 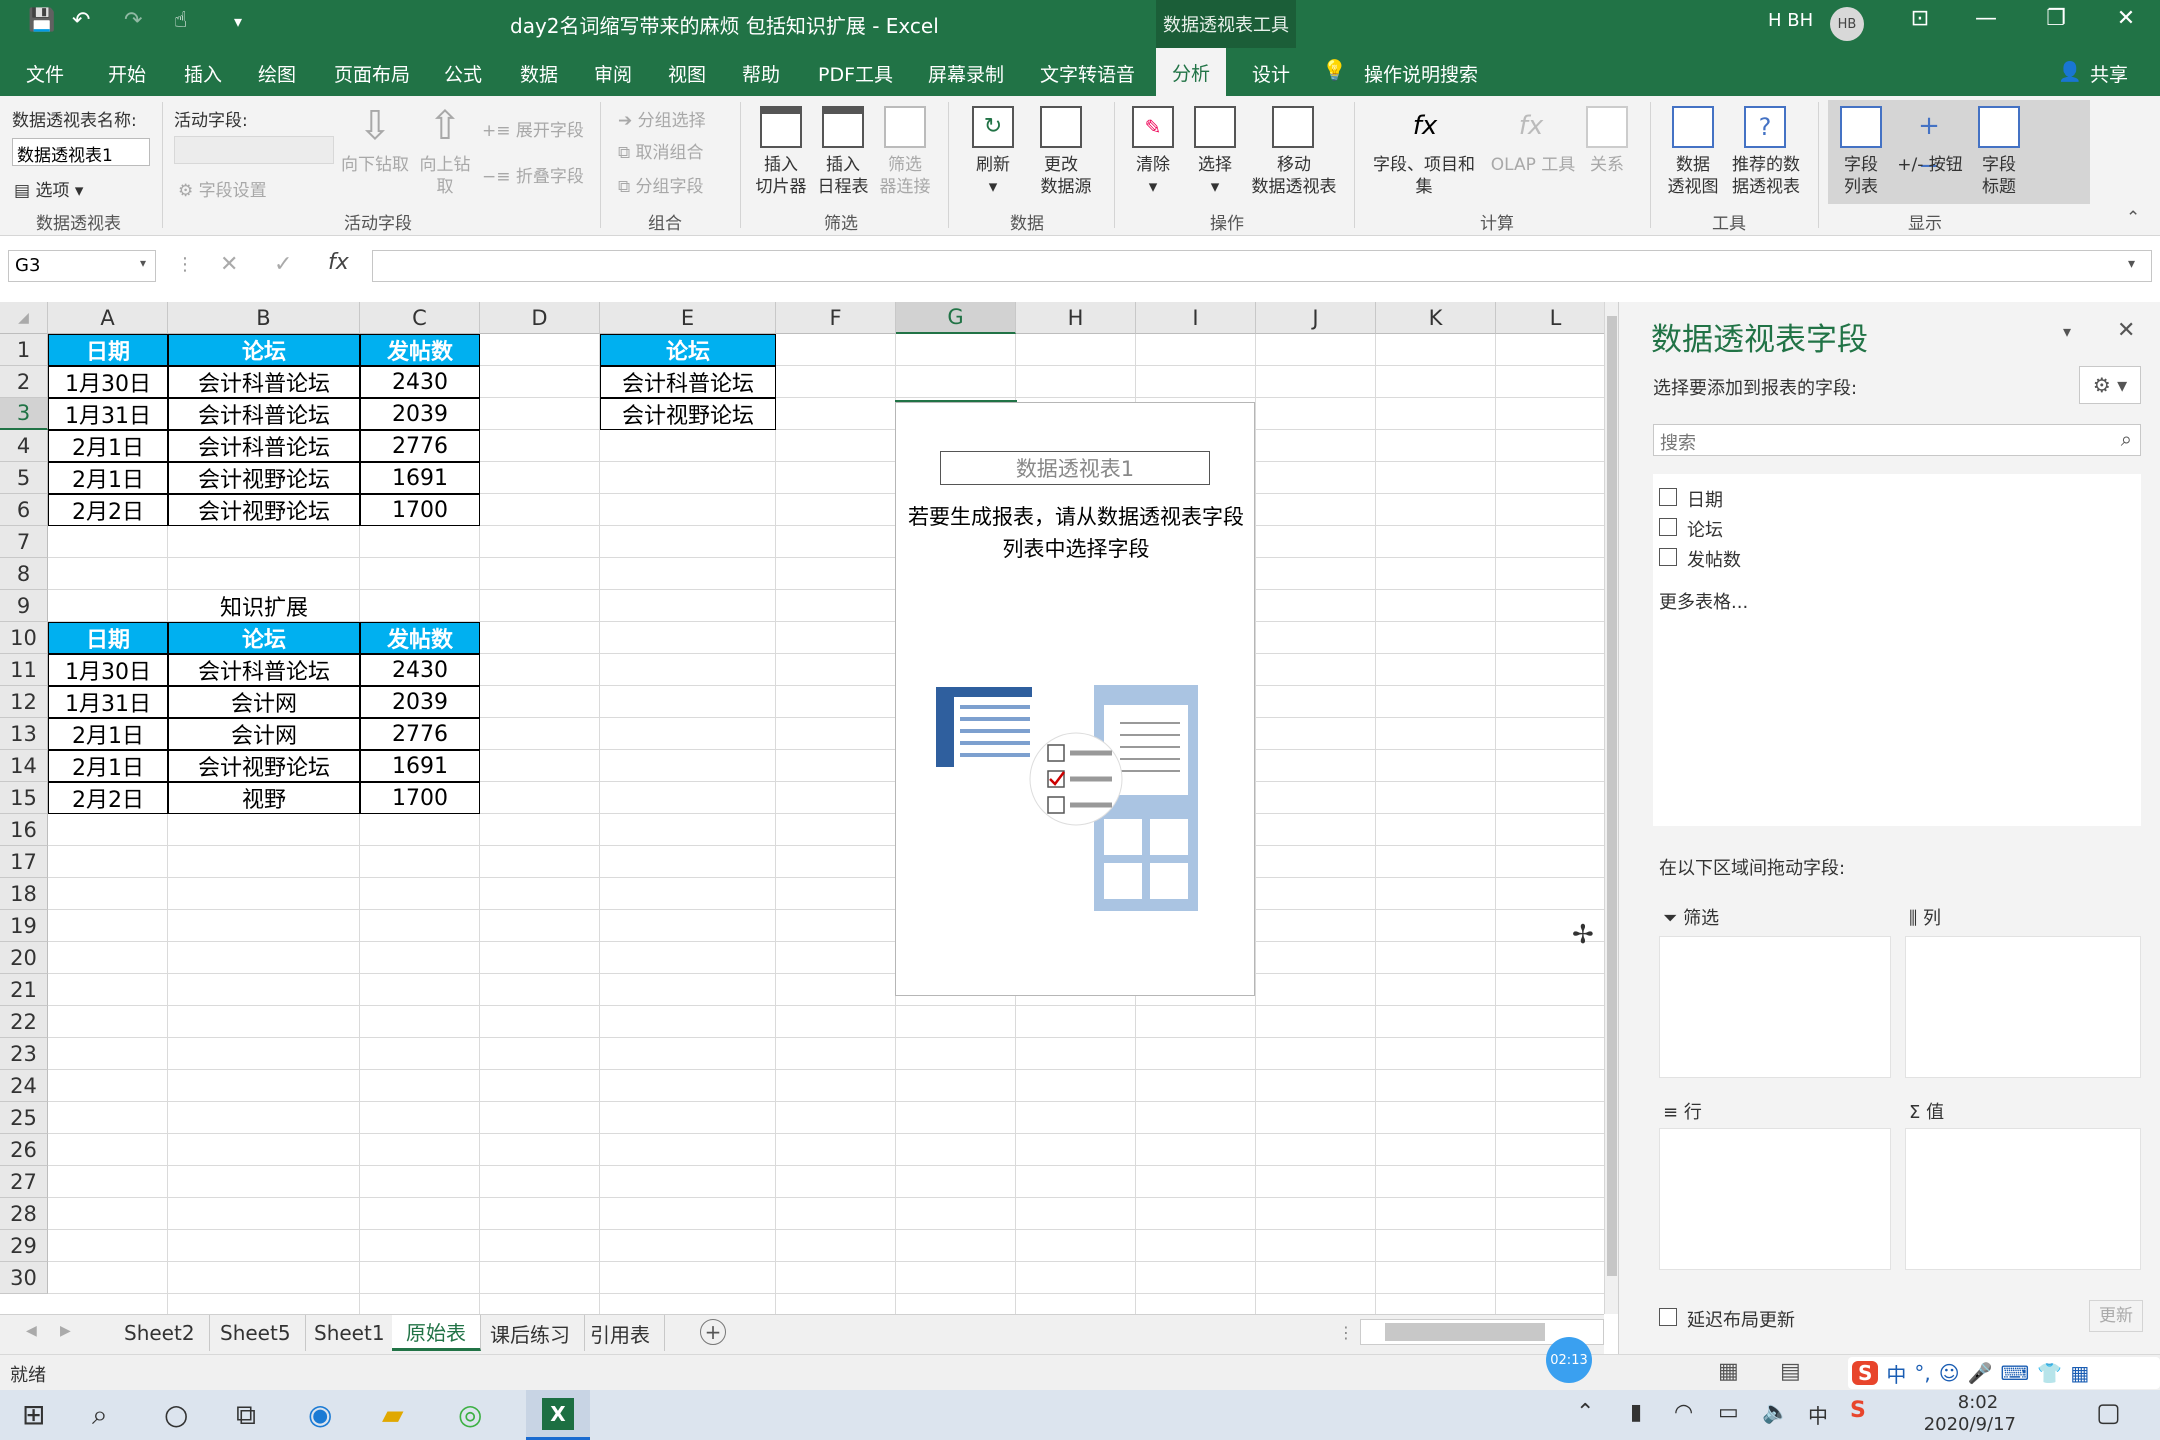 What do you see at coordinates (24, 1246) in the screenshot?
I see `row-header-29: 29` at bounding box center [24, 1246].